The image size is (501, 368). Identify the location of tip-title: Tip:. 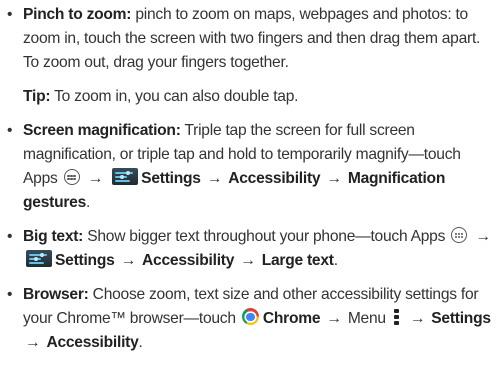
(37, 96).